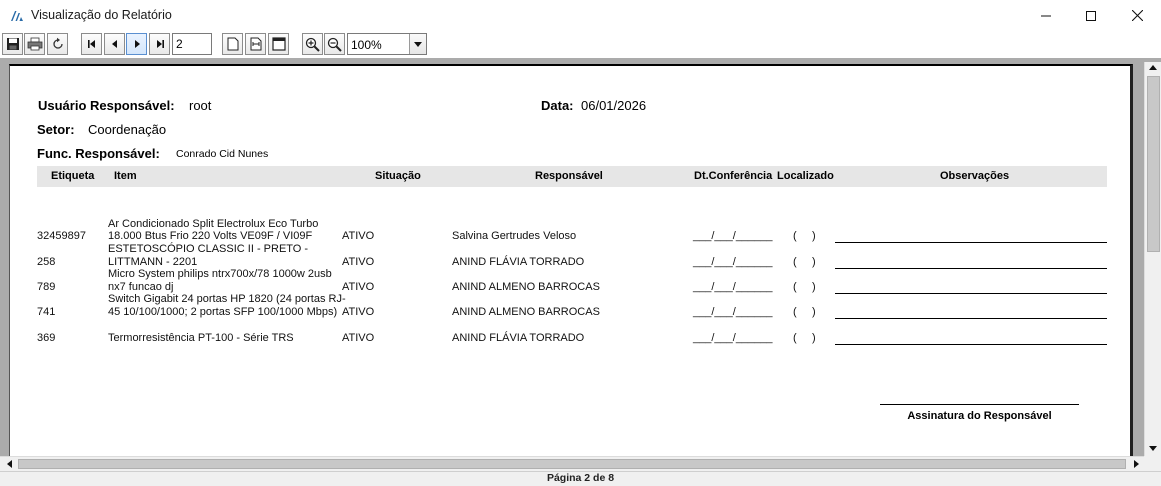  Describe the element at coordinates (208, 249) in the screenshot. I see `item-cell: ESTETOSCÓPIO CLASSIC II - PRETO -` at that location.